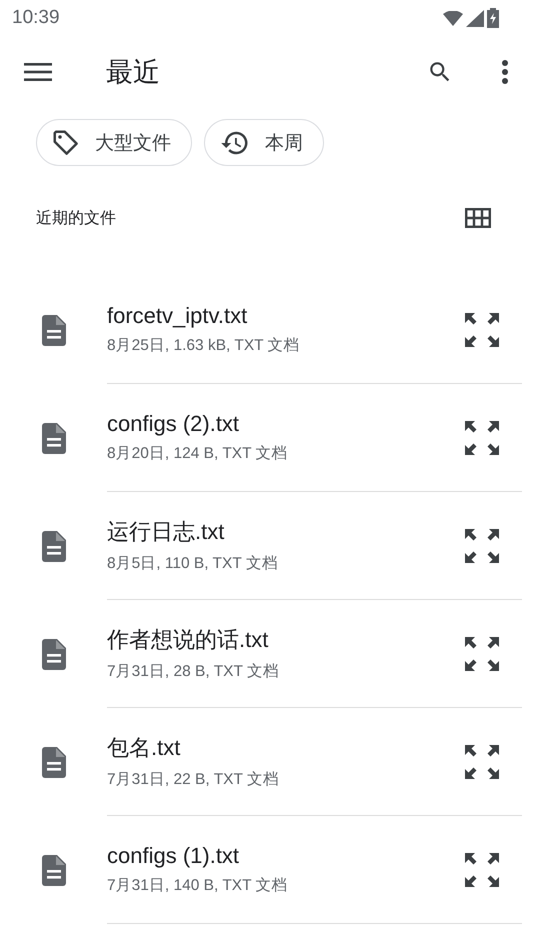 The height and width of the screenshot is (951, 535). I want to click on filter-chip: 大型文件, so click(114, 142).